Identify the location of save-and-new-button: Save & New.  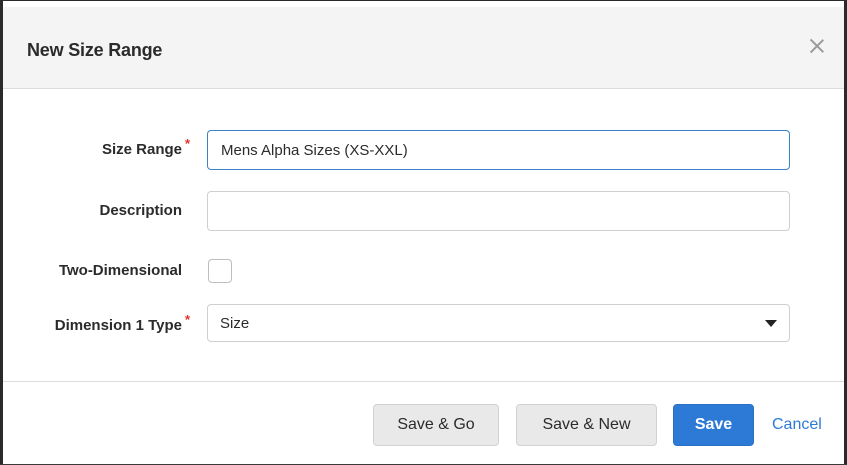
(586, 425).